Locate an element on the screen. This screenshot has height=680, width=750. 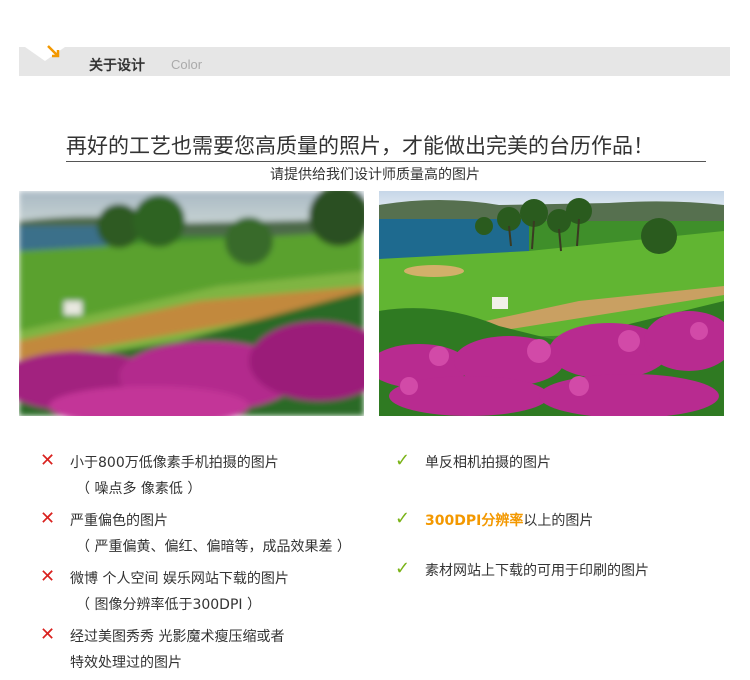
section-subtitle: Color is located at coordinates (187, 64).